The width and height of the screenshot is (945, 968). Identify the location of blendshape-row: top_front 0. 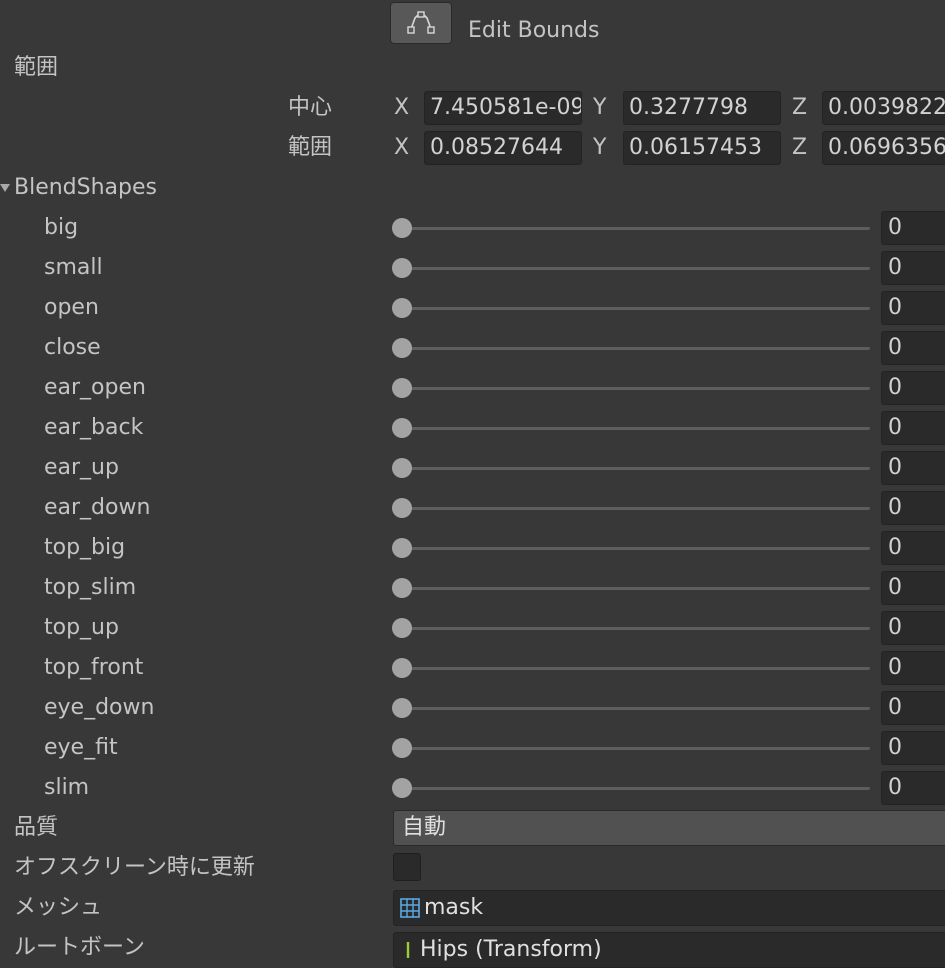
(472, 668).